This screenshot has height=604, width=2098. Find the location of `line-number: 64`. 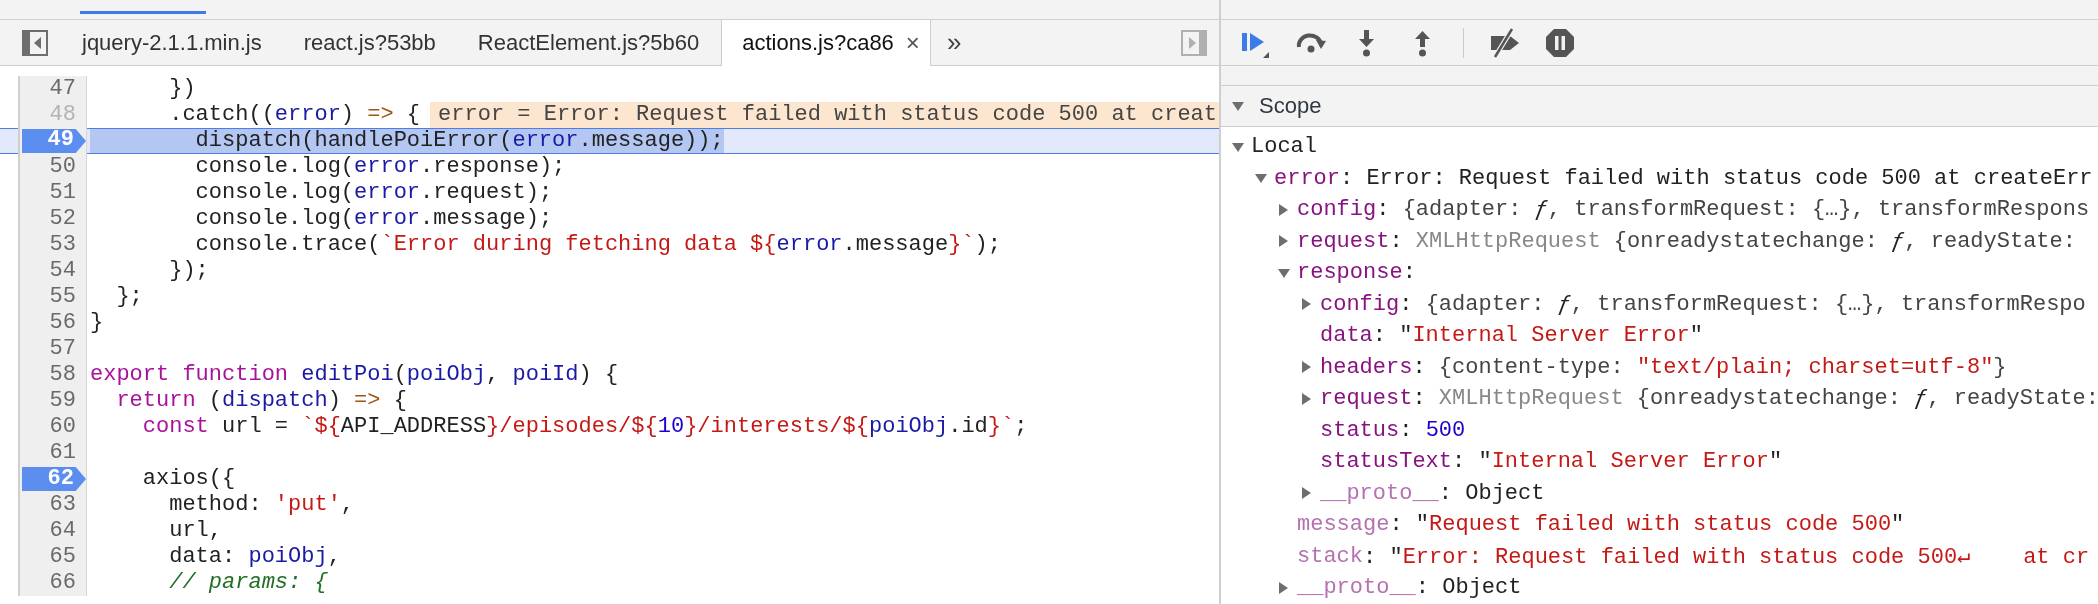

line-number: 64 is located at coordinates (53, 531).